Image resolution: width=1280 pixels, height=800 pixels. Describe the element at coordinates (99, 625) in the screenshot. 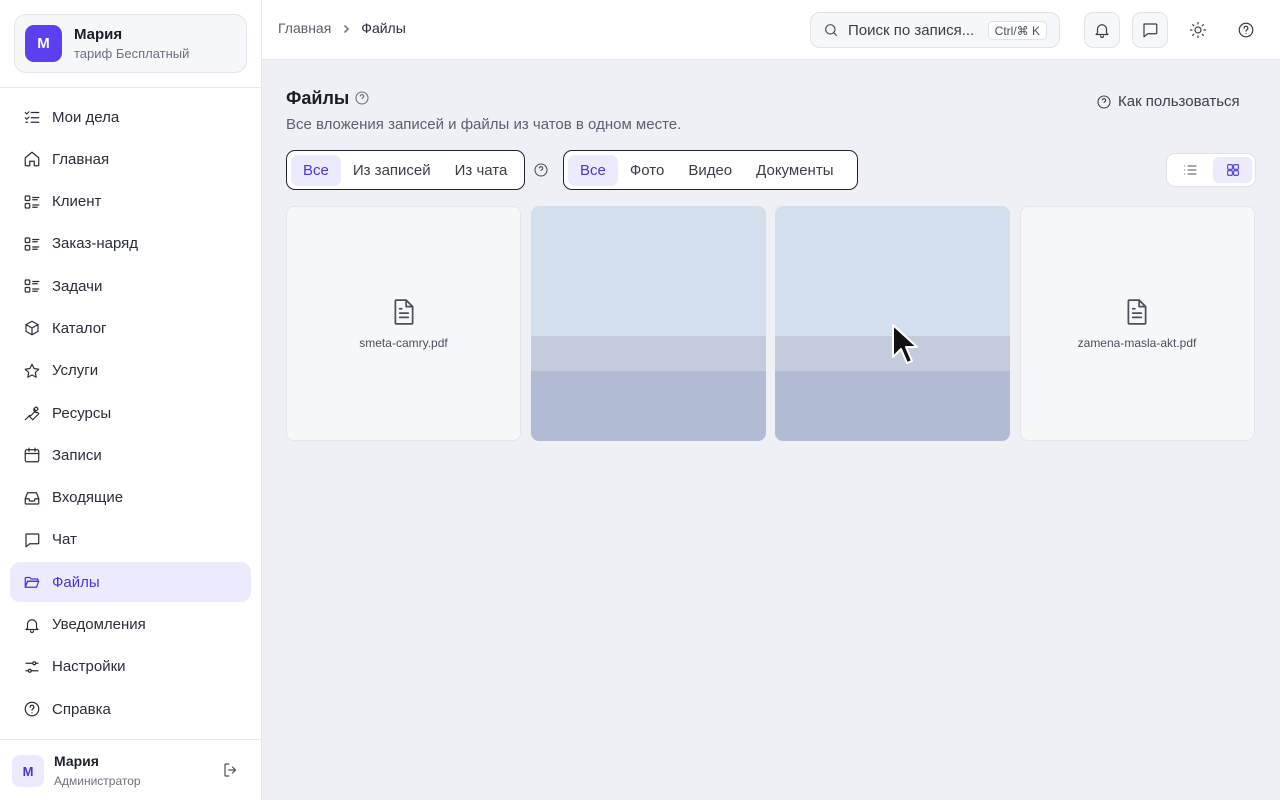

I see `sidebar-item-label: Уведомления` at that location.